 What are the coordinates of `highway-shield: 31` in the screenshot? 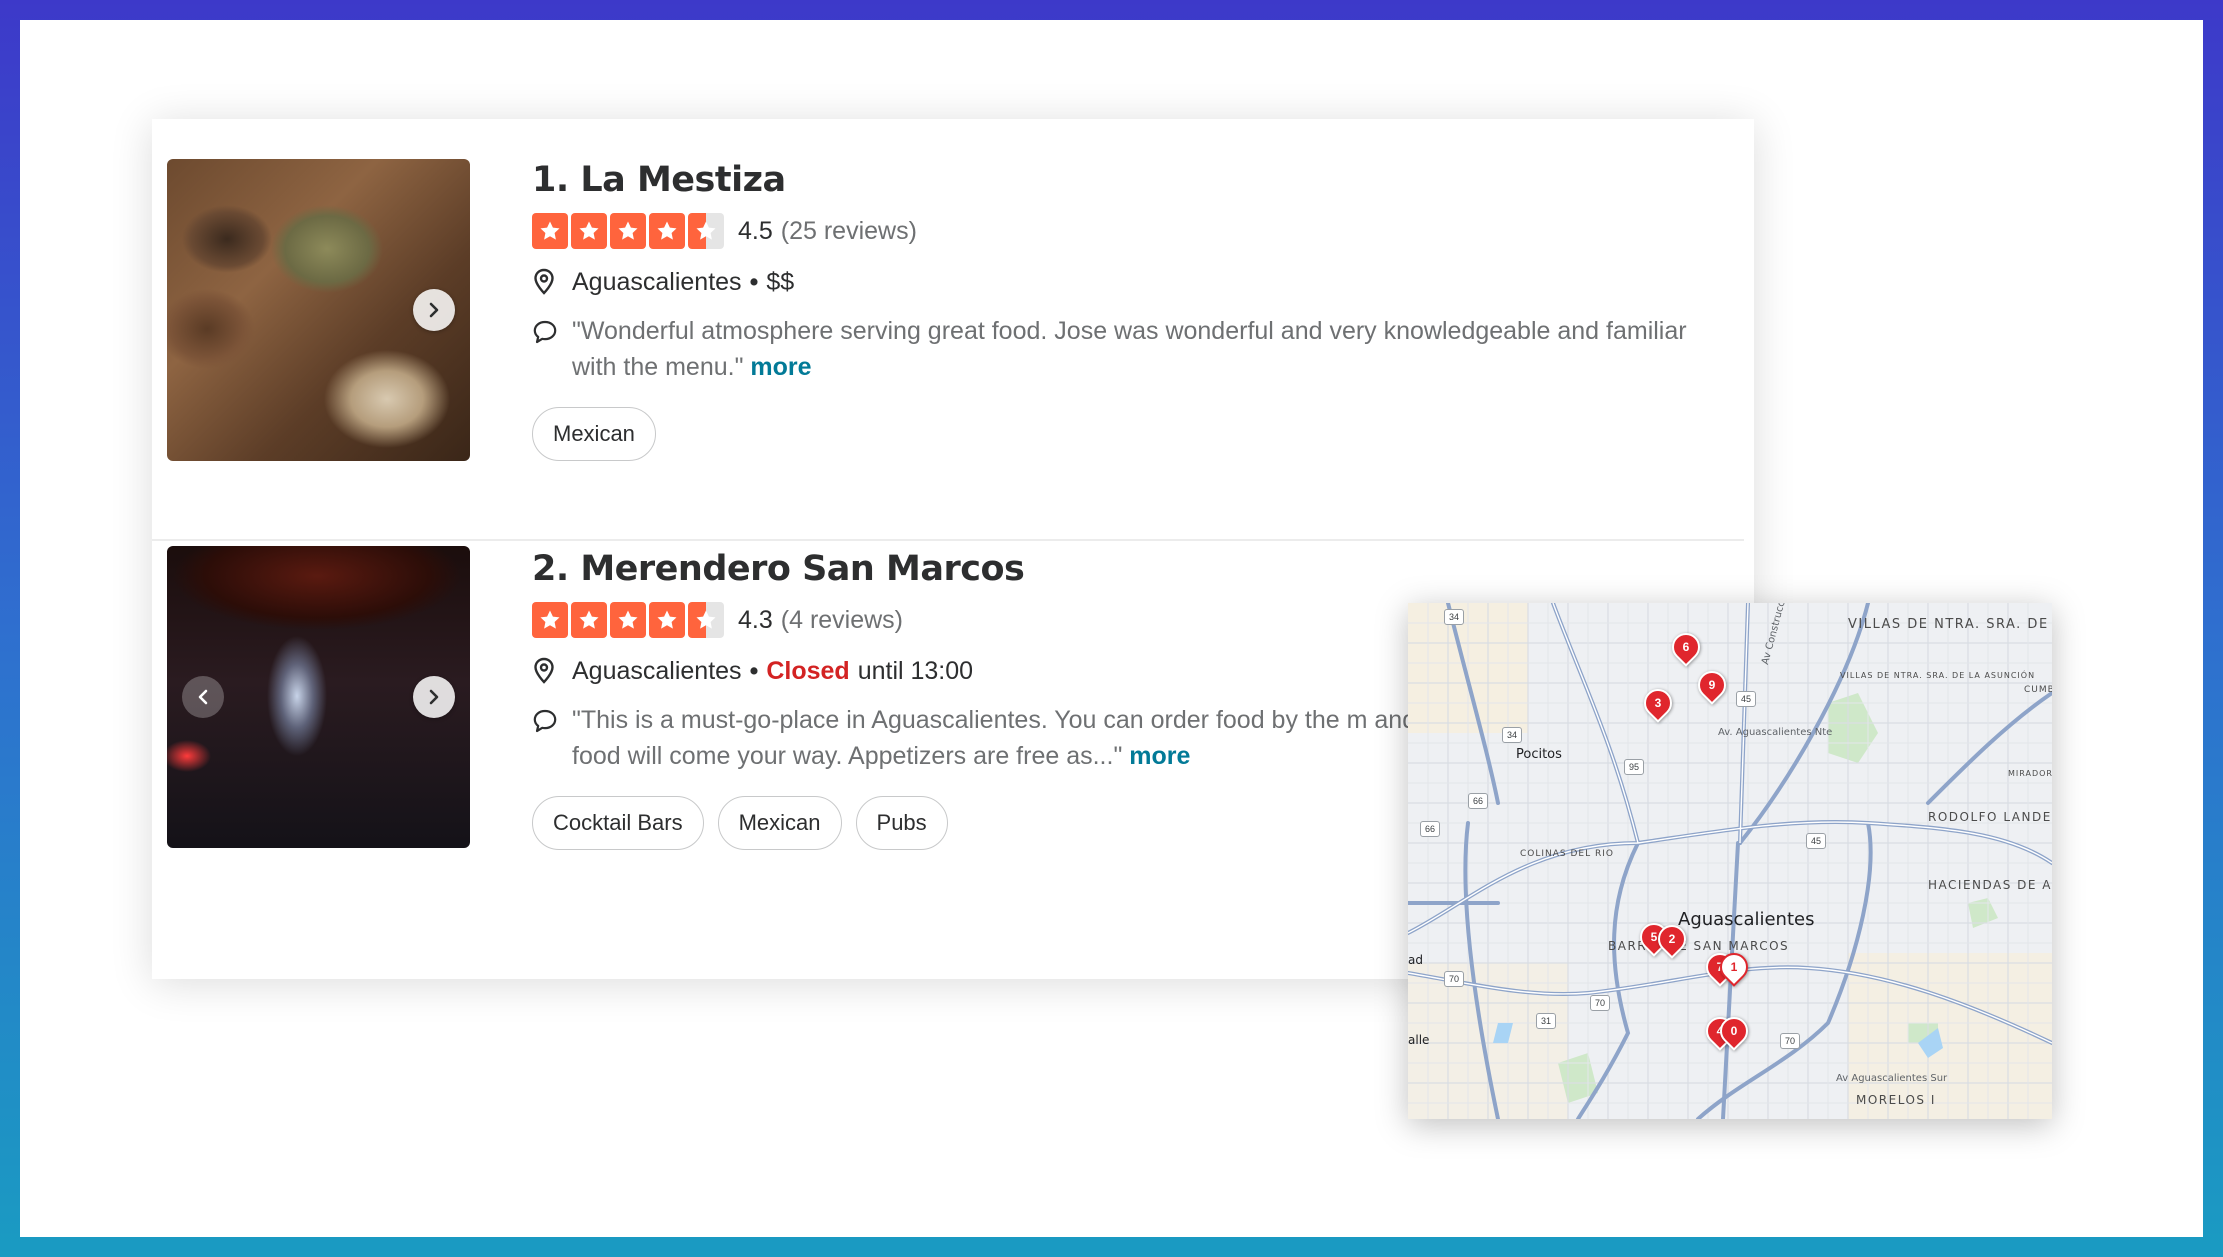 It's located at (1546, 1021).